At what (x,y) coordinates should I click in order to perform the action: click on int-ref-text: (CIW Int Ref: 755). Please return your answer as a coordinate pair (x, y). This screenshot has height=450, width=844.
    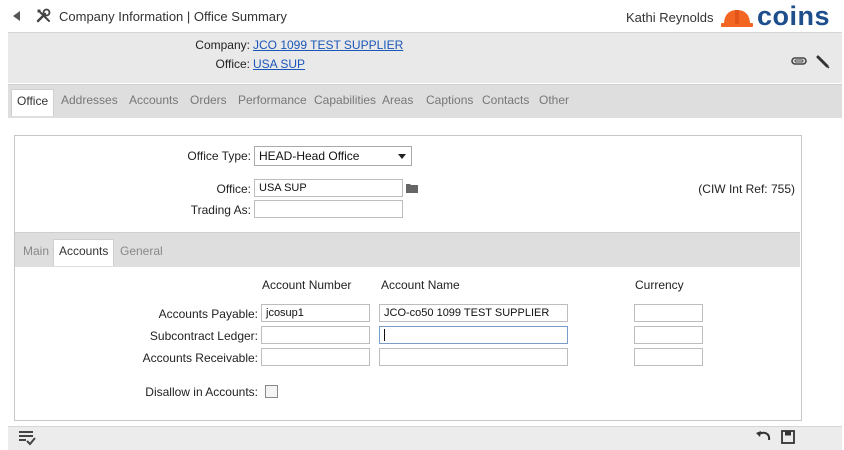
    Looking at the image, I should click on (746, 189).